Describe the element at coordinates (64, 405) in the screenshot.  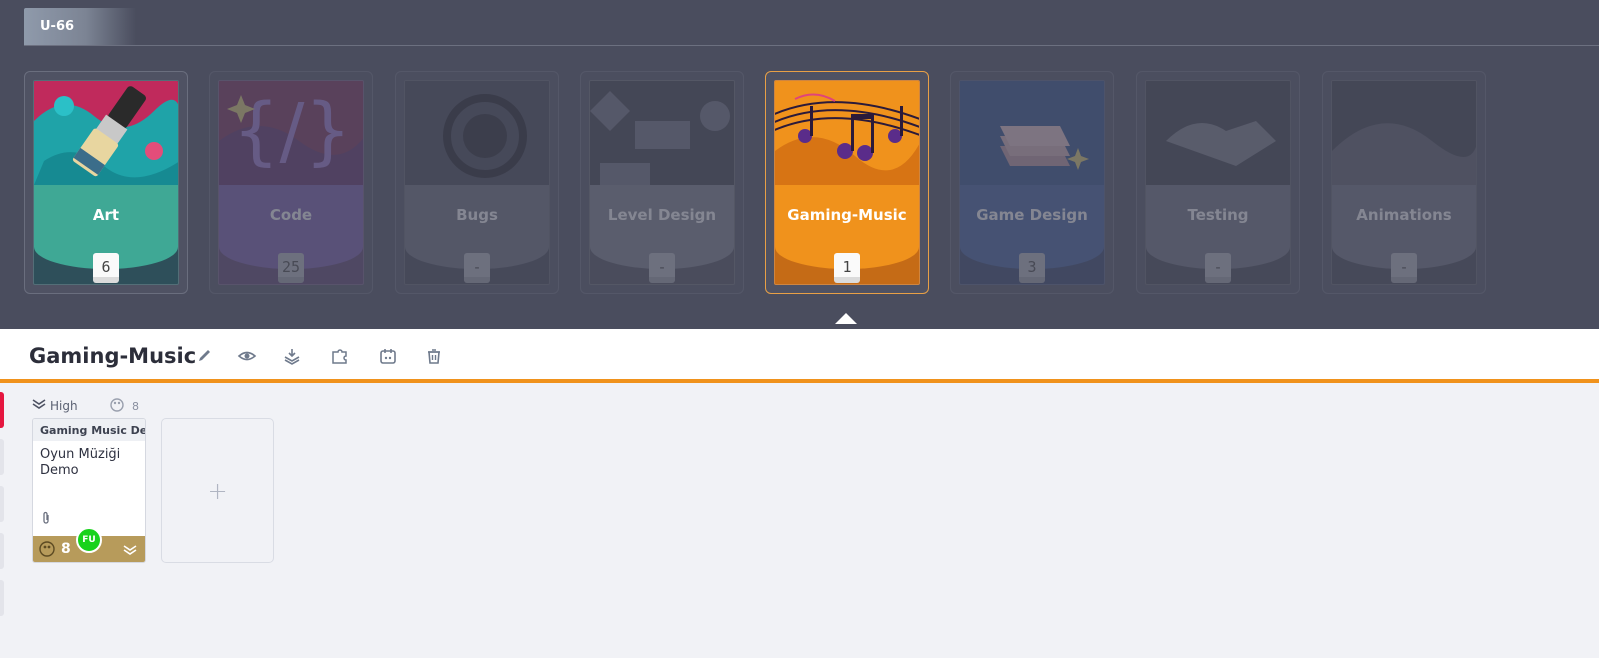
I see `lane-priority-label: High` at that location.